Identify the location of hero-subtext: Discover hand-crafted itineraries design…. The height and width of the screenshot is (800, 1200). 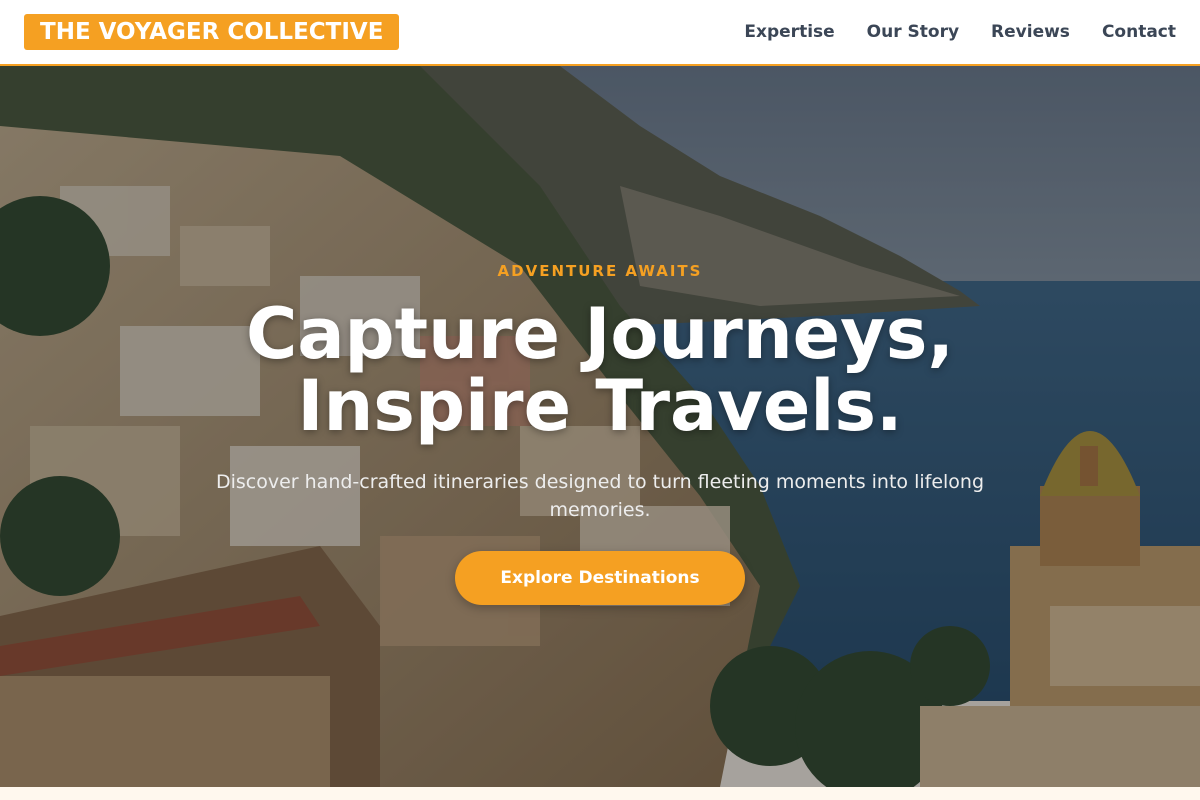
(600, 496).